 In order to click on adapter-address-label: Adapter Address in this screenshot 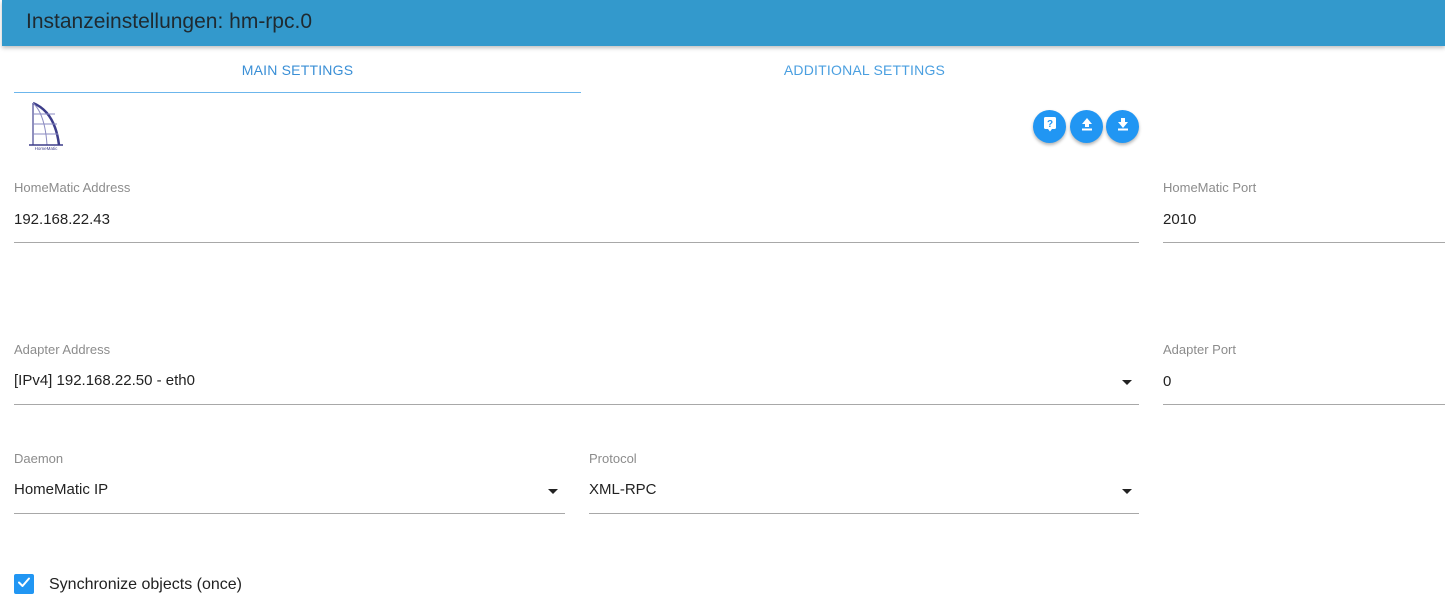, I will do `click(62, 349)`.